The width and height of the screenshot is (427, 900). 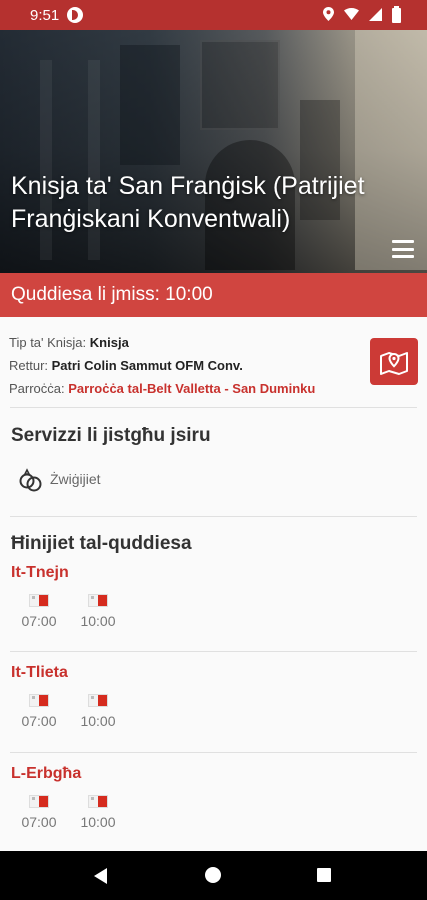 I want to click on service-item-weddings: Żwiġijiet, so click(x=59, y=479).